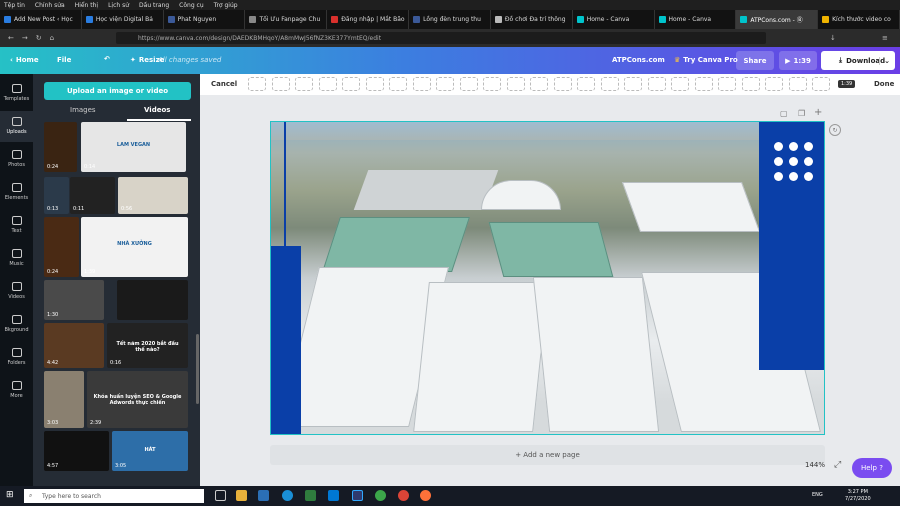 This screenshot has width=900, height=506. Describe the element at coordinates (39, 38) in the screenshot. I see `reload-icon: ↻` at that location.